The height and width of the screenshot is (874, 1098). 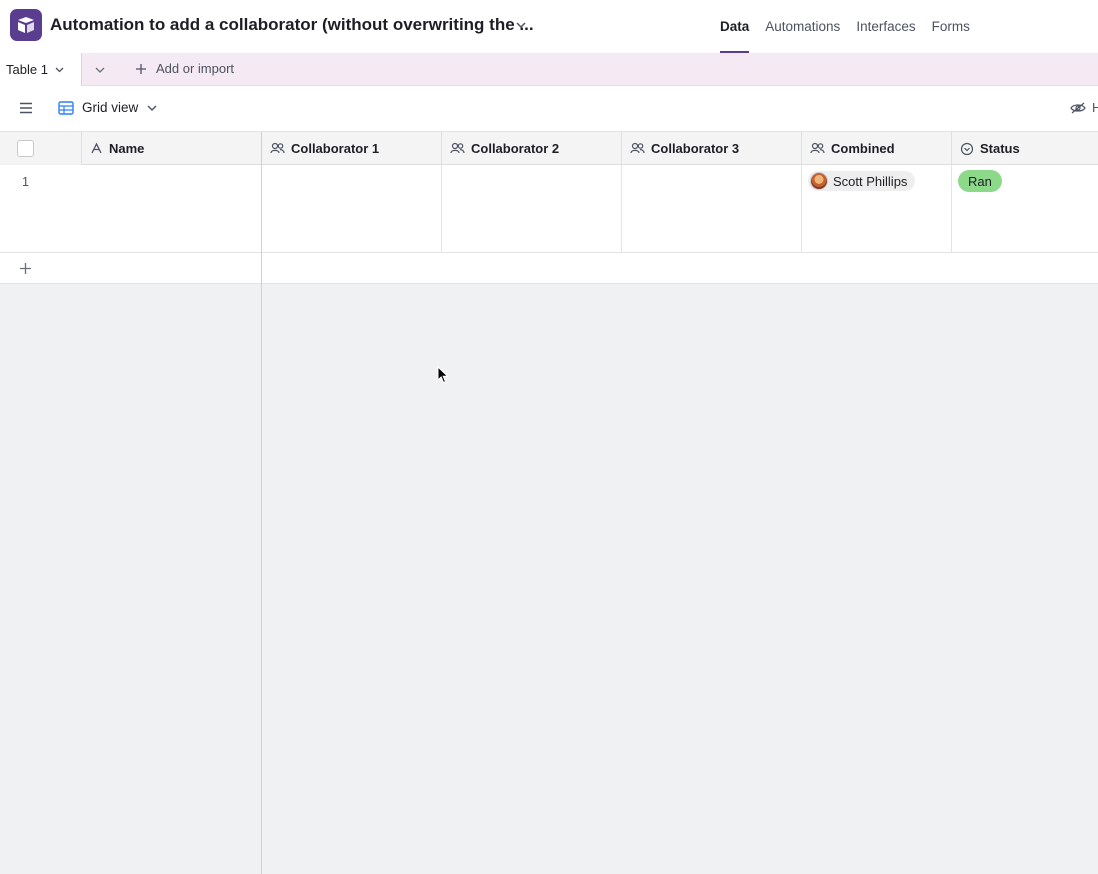 What do you see at coordinates (261, 503) in the screenshot?
I see `frozen-column-divider` at bounding box center [261, 503].